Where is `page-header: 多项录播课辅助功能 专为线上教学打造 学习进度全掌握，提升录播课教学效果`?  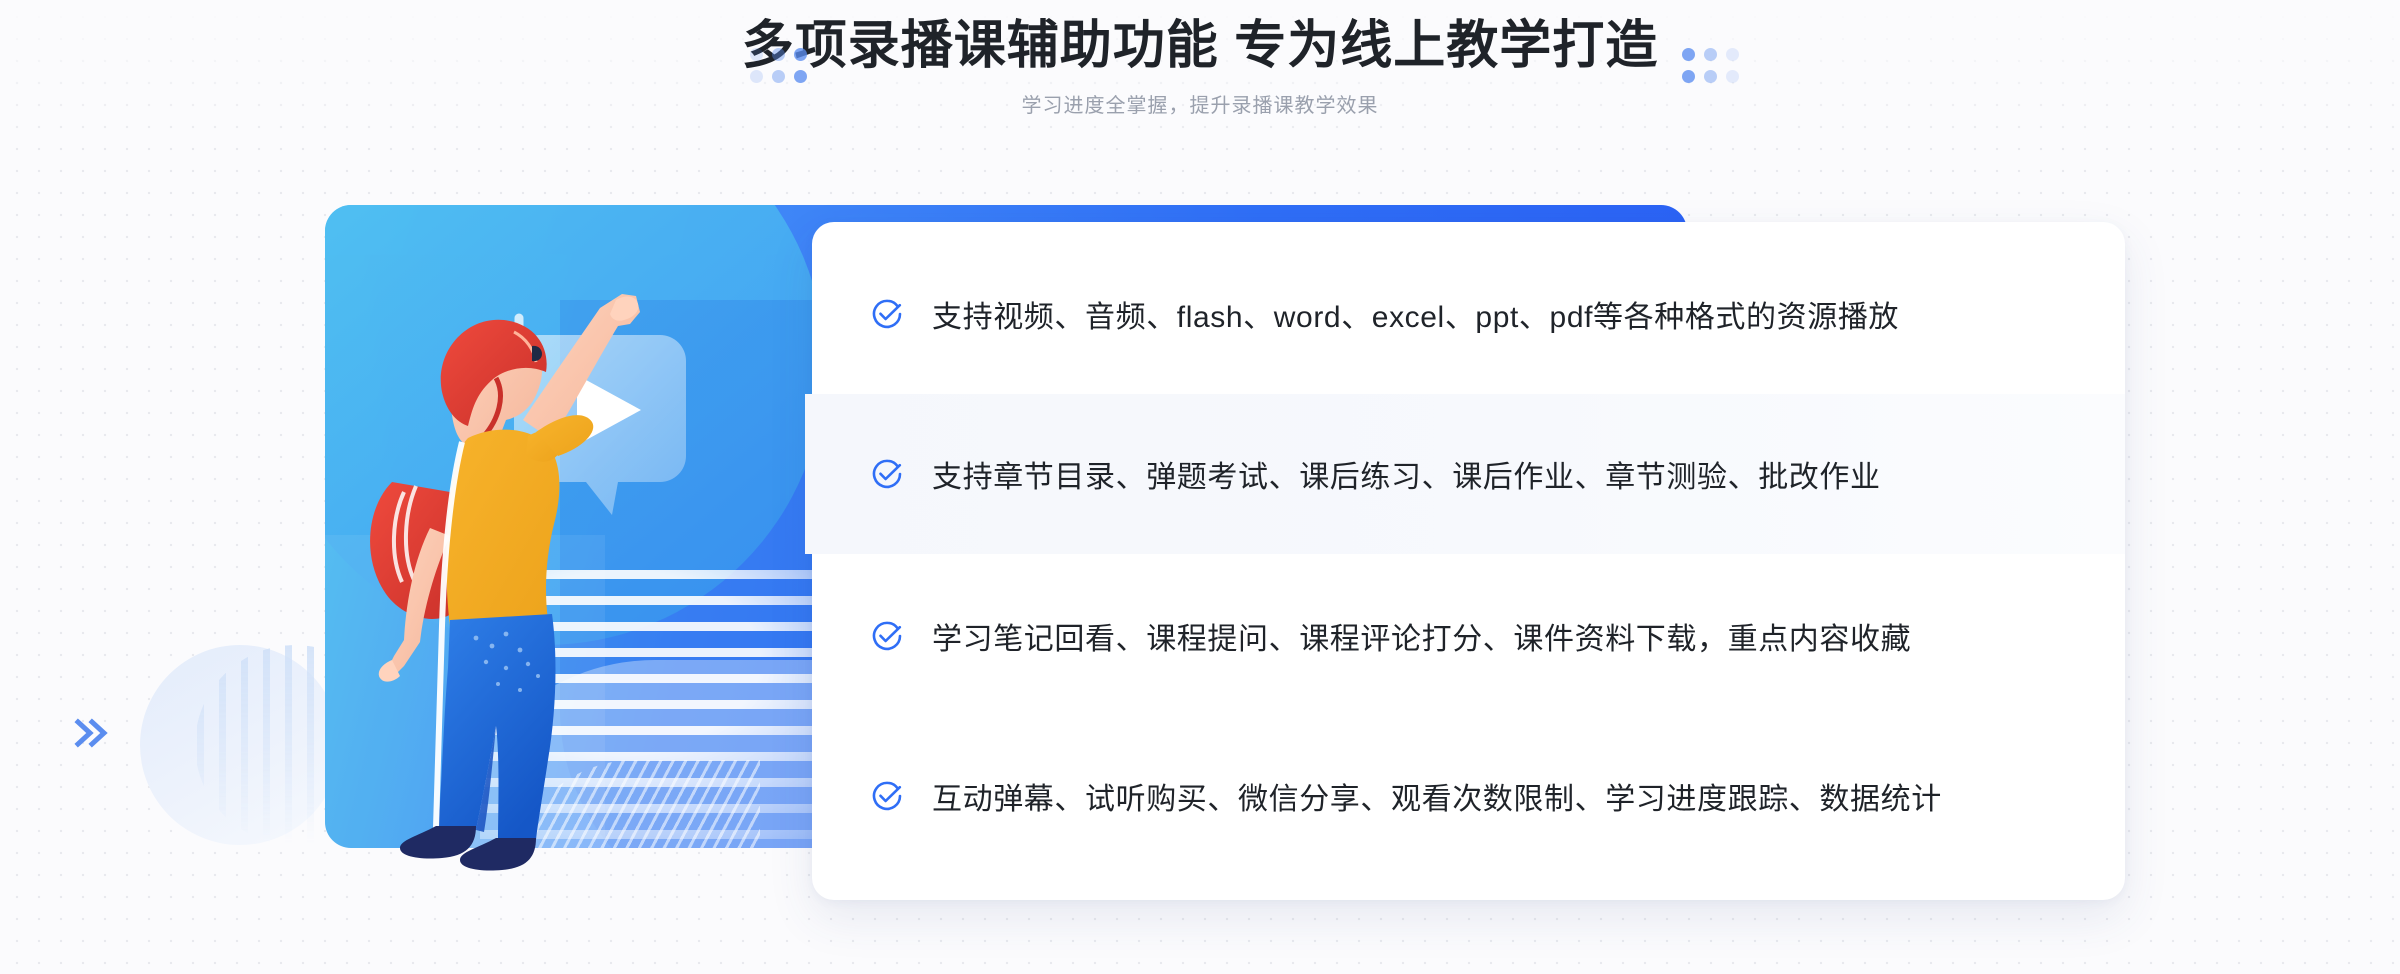 page-header: 多项录播课辅助功能 专为线上教学打造 学习进度全掌握，提升录播课教学效果 is located at coordinates (1200, 66).